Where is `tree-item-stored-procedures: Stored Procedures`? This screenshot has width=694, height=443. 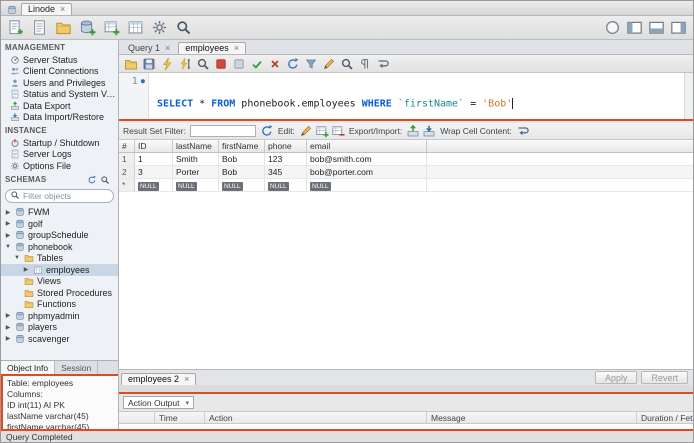 tree-item-stored-procedures: Stored Procedures is located at coordinates (59, 293).